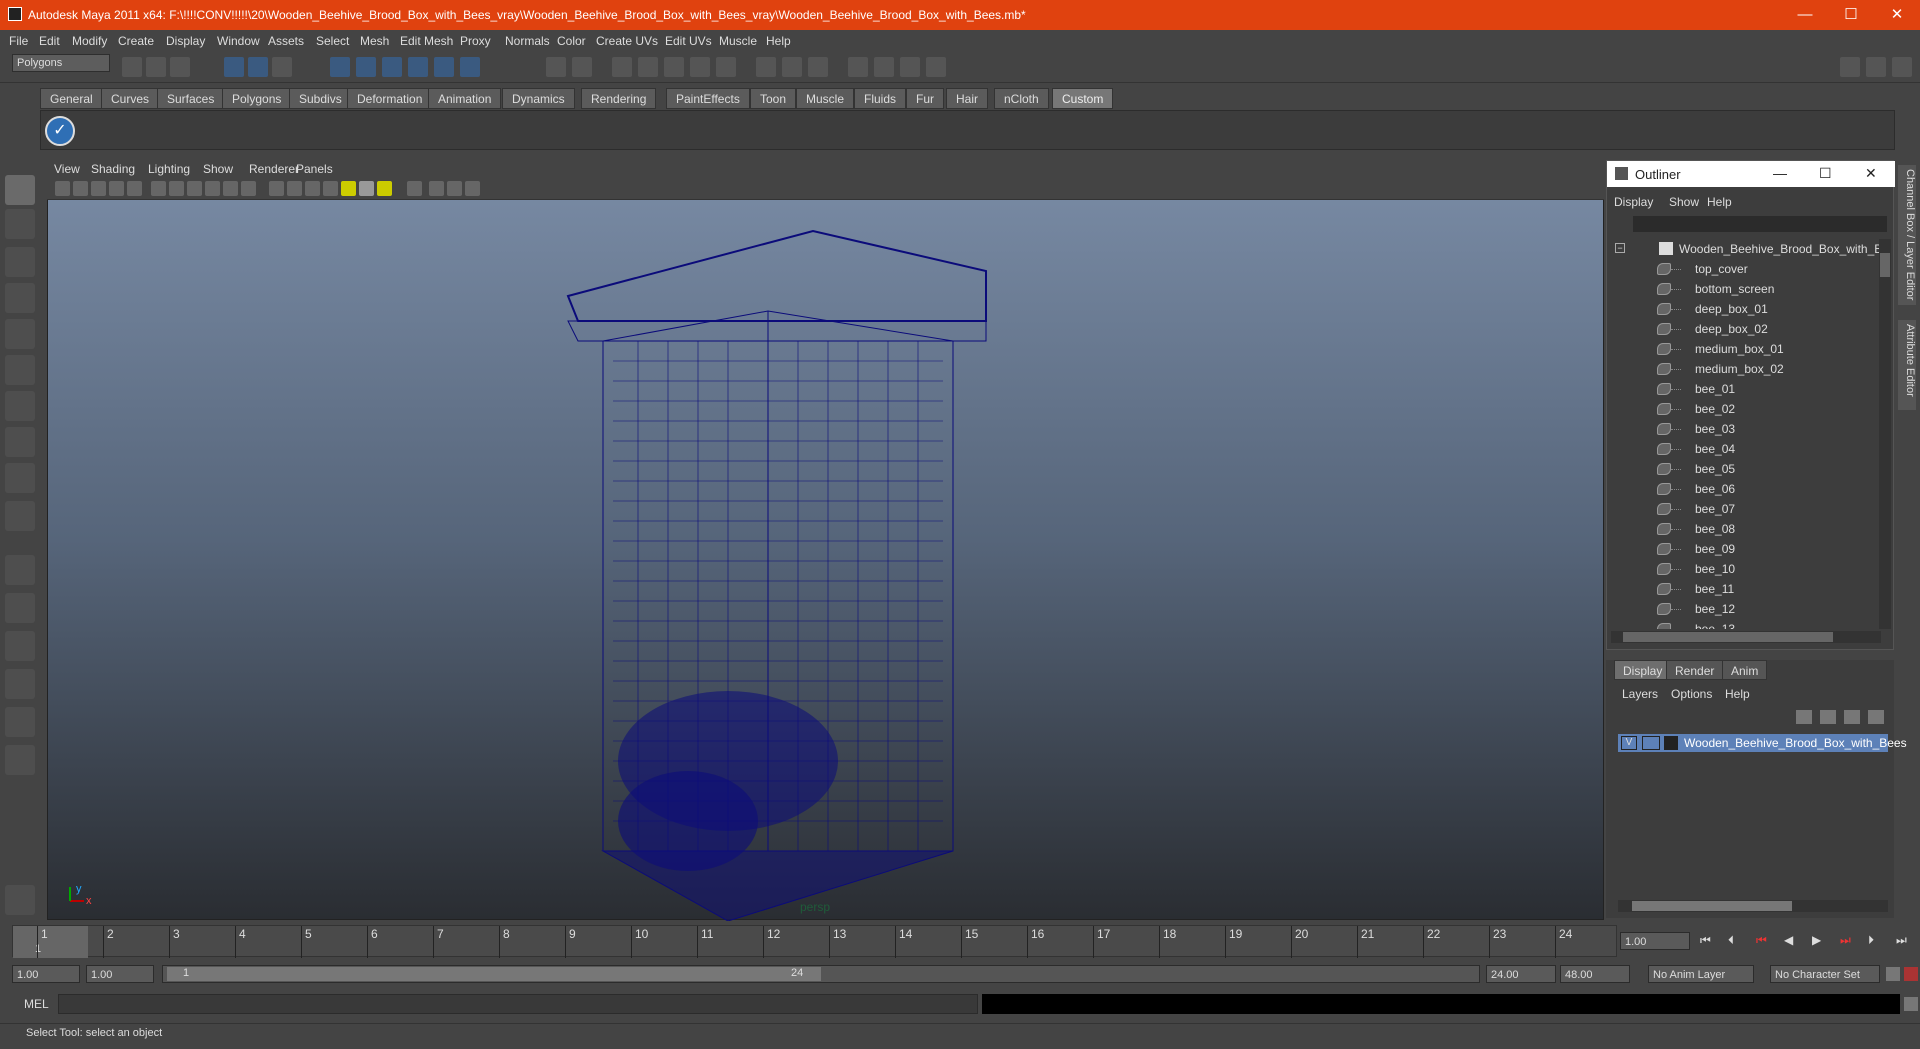  What do you see at coordinates (778, 41) in the screenshot?
I see `menu-help: Help` at bounding box center [778, 41].